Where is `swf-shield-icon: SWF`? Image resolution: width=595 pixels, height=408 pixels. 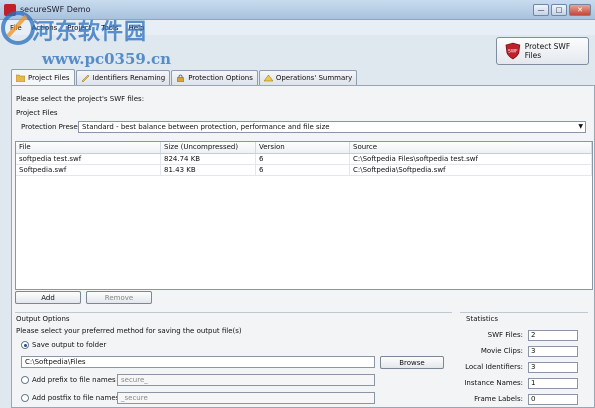
swf-shield-icon: SWF is located at coordinates (513, 51).